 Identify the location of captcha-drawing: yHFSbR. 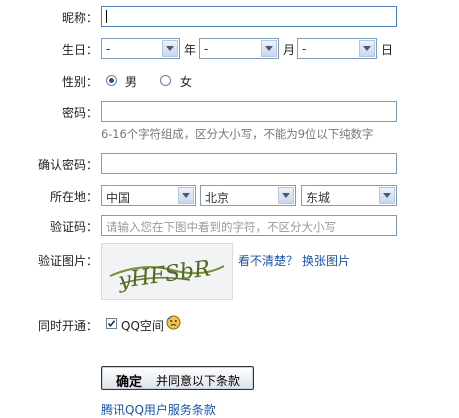
(167, 275).